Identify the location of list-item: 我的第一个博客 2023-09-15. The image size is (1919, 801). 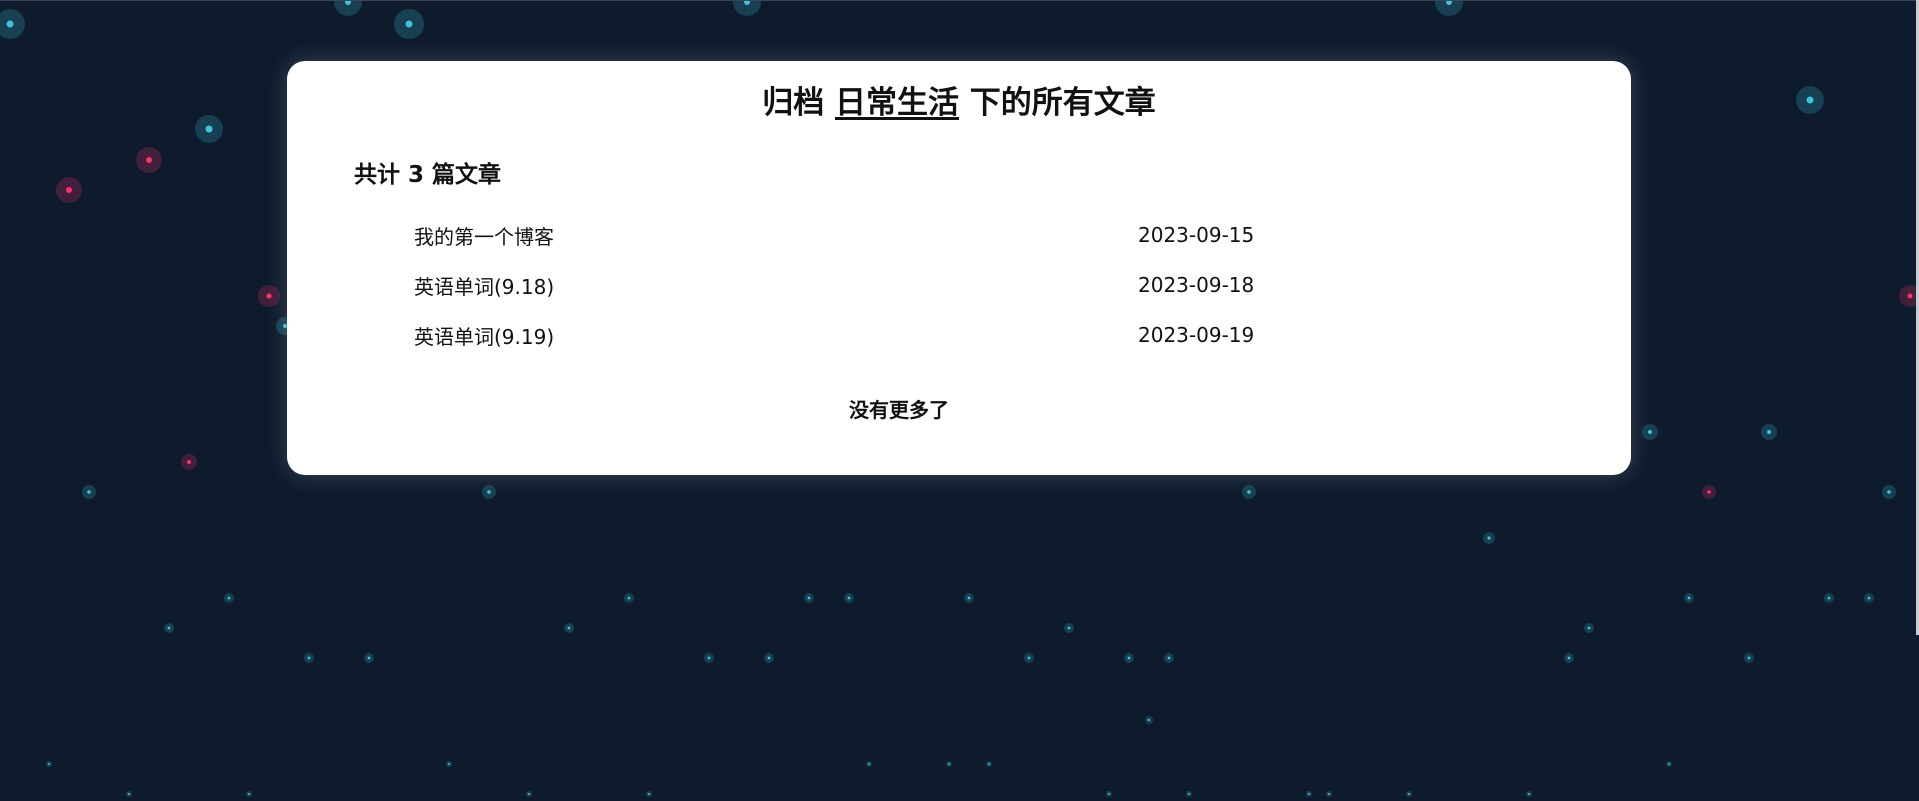
(914, 246).